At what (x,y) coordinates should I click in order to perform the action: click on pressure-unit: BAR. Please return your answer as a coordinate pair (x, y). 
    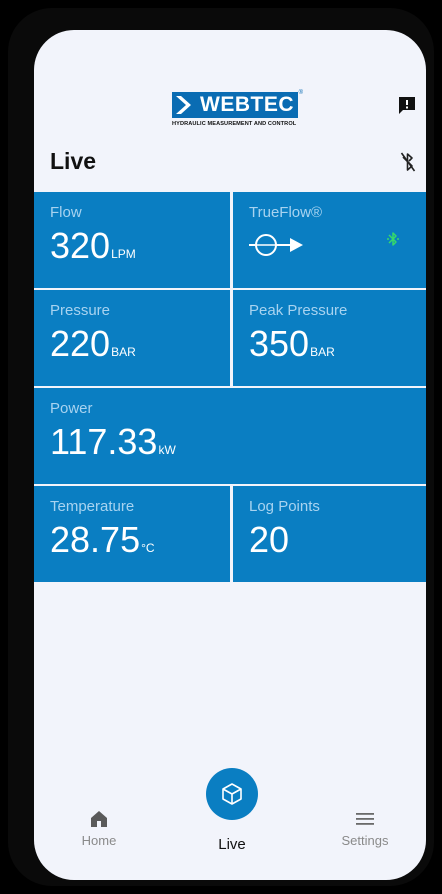
    Looking at the image, I should click on (123, 352).